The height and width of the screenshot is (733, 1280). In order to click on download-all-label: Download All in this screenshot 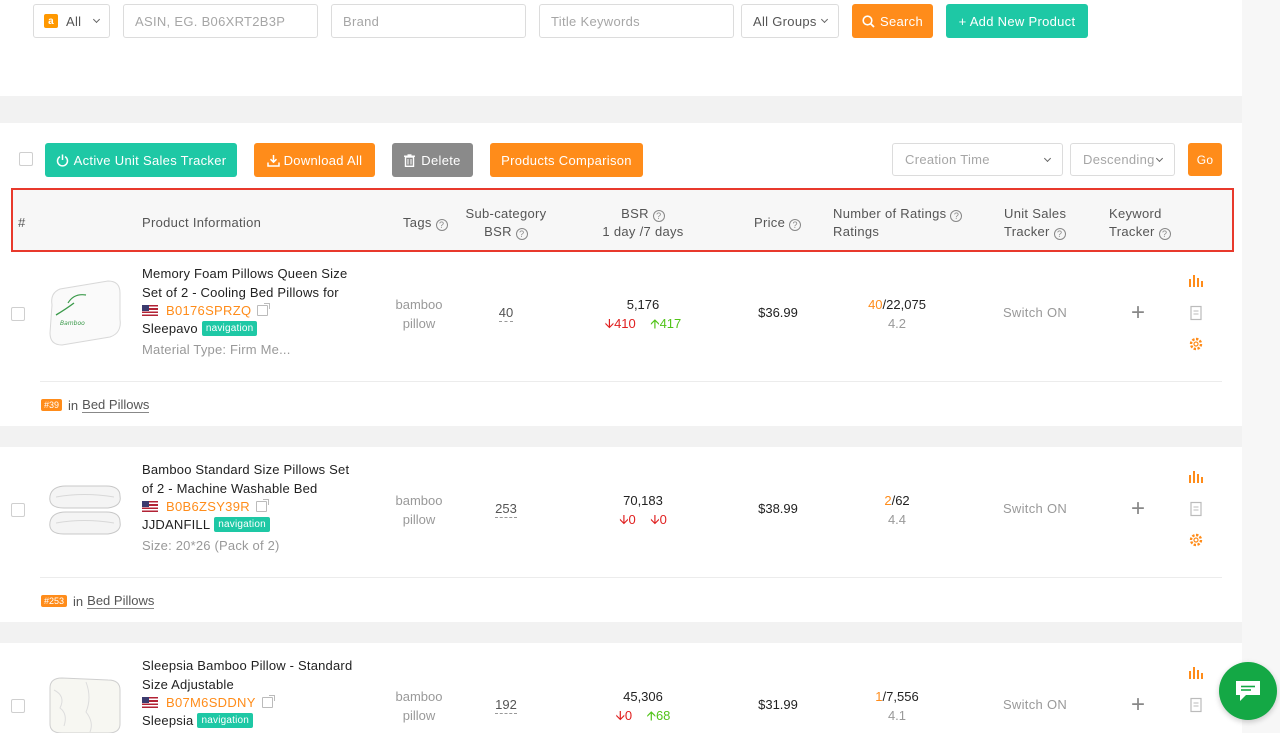, I will do `click(323, 160)`.